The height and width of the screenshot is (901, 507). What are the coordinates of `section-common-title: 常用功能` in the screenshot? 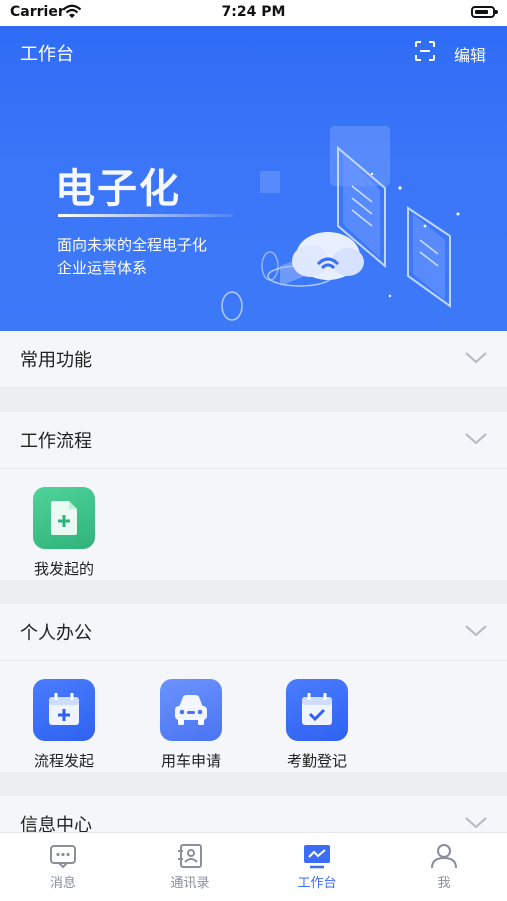 It's located at (56, 360).